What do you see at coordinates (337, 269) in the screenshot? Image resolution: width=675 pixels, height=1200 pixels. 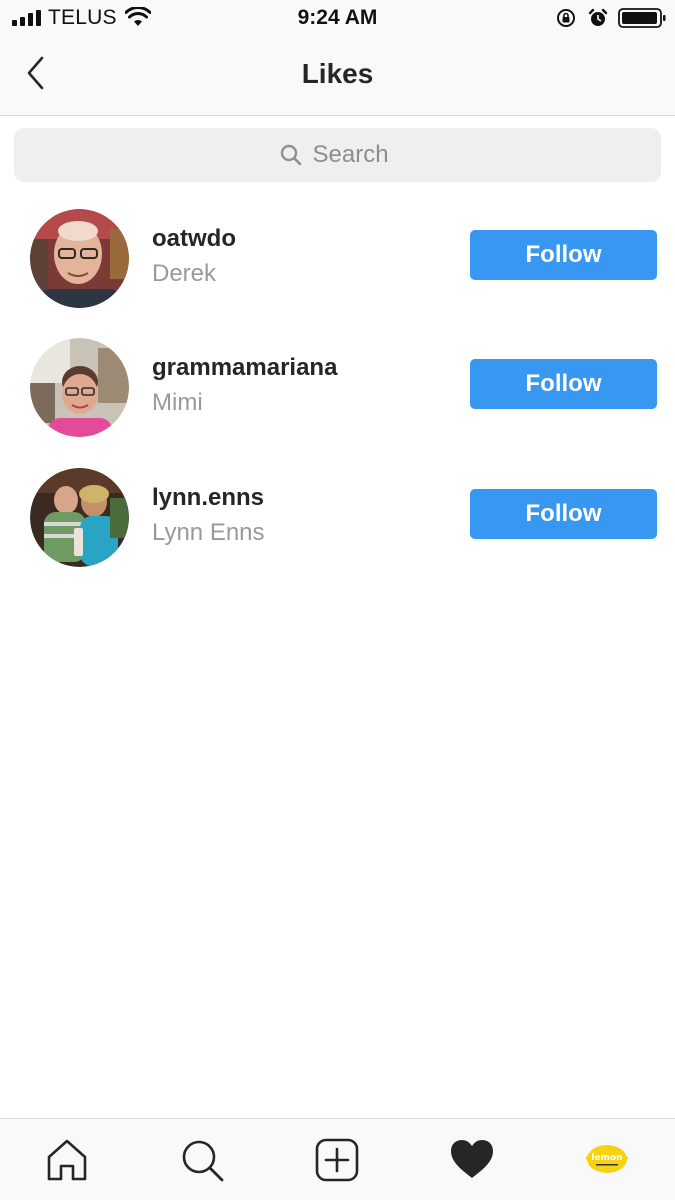 I see `list-item-user: oatwdo Derek Follow` at bounding box center [337, 269].